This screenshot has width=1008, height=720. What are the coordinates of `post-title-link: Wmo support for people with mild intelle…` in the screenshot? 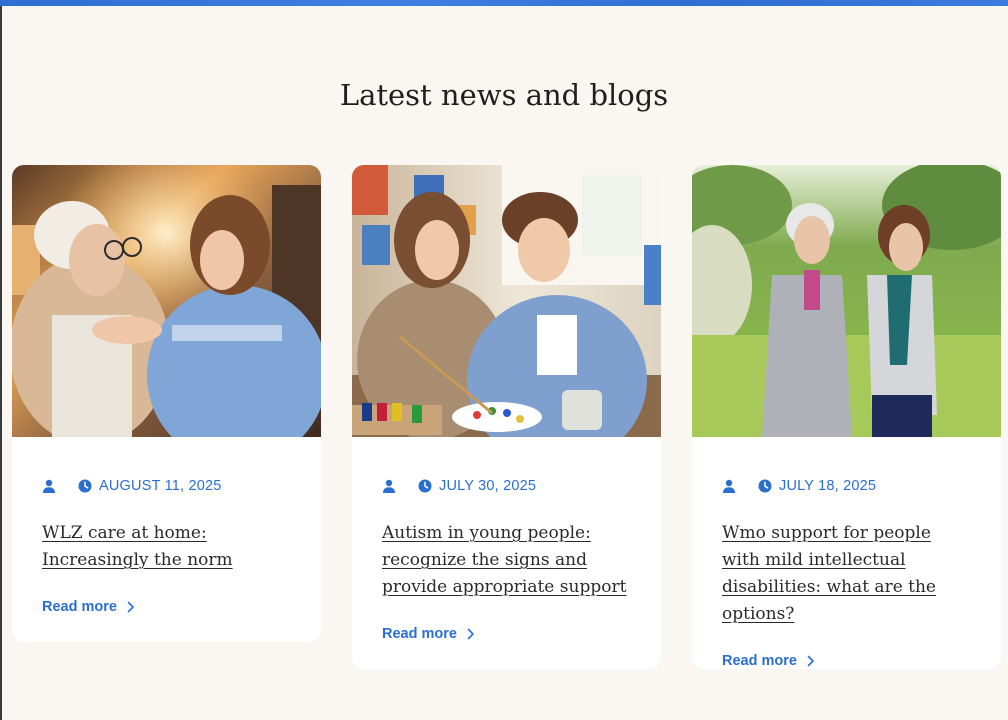 It's located at (846, 574).